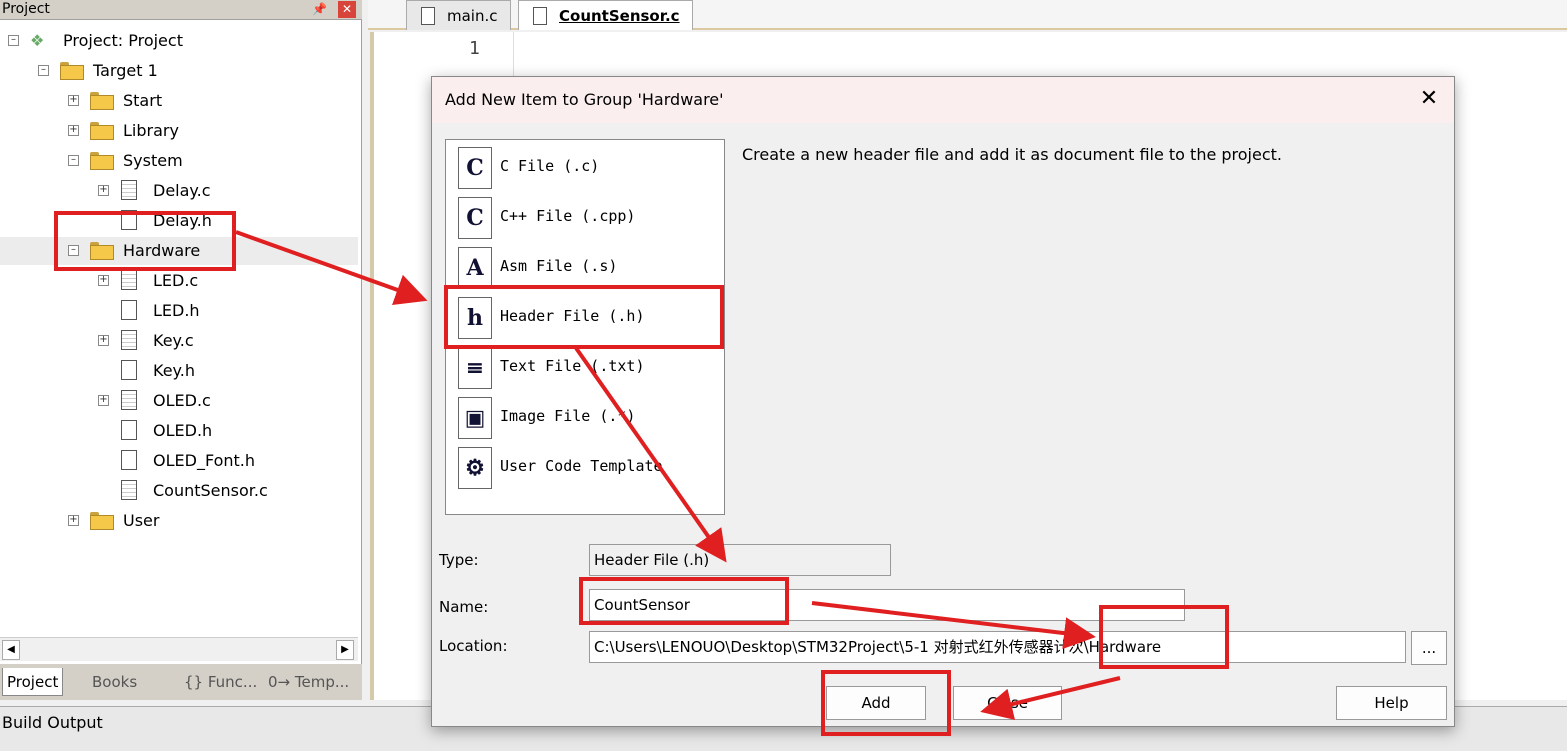 The width and height of the screenshot is (1567, 751). I want to click on horizontal-scrollbar: ◀ ▶, so click(179, 649).